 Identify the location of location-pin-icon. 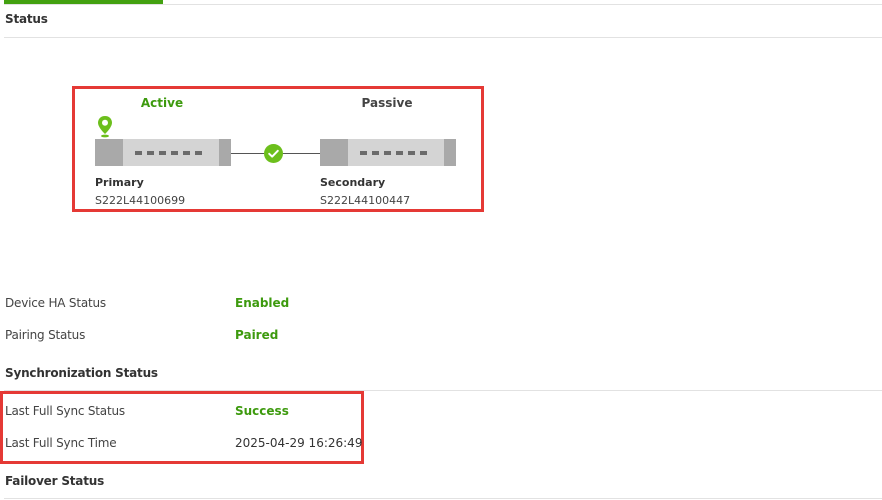
(105, 127).